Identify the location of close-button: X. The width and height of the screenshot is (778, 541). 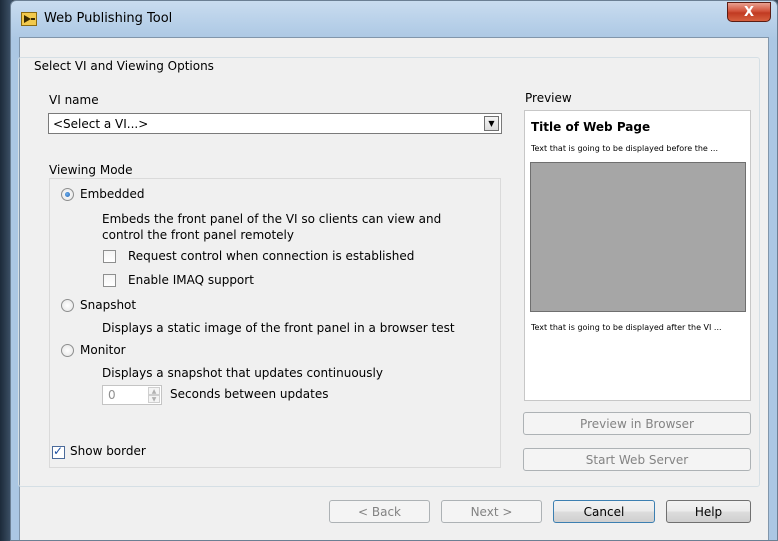
(749, 12).